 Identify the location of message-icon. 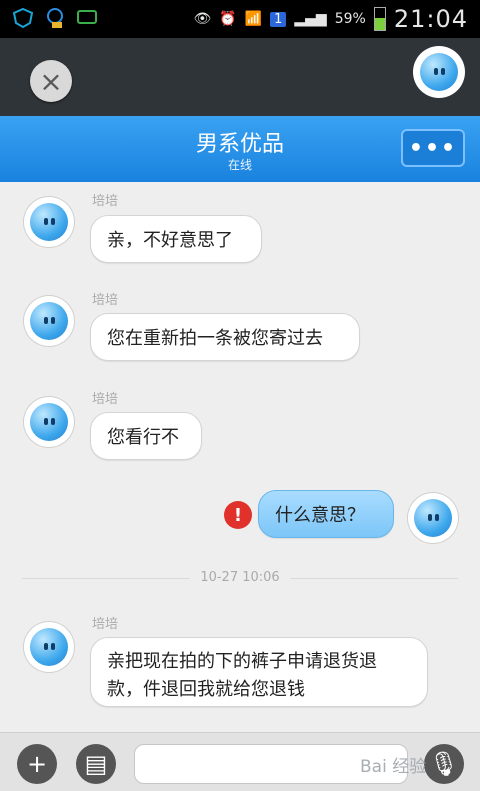
(87, 18).